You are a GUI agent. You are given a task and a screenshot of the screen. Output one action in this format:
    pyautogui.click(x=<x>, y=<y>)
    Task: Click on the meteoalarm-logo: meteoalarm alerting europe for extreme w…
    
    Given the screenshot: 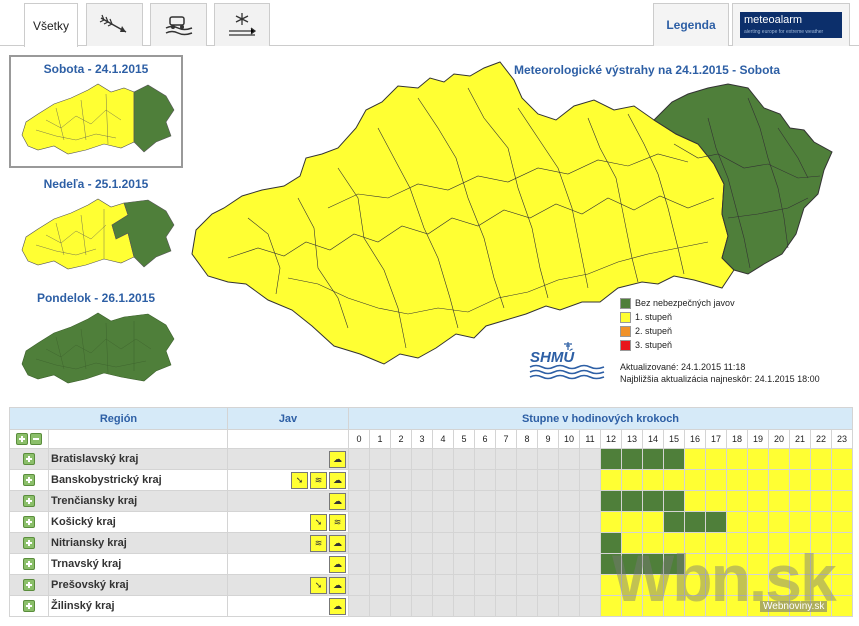 What is the action you would take?
    pyautogui.click(x=791, y=25)
    